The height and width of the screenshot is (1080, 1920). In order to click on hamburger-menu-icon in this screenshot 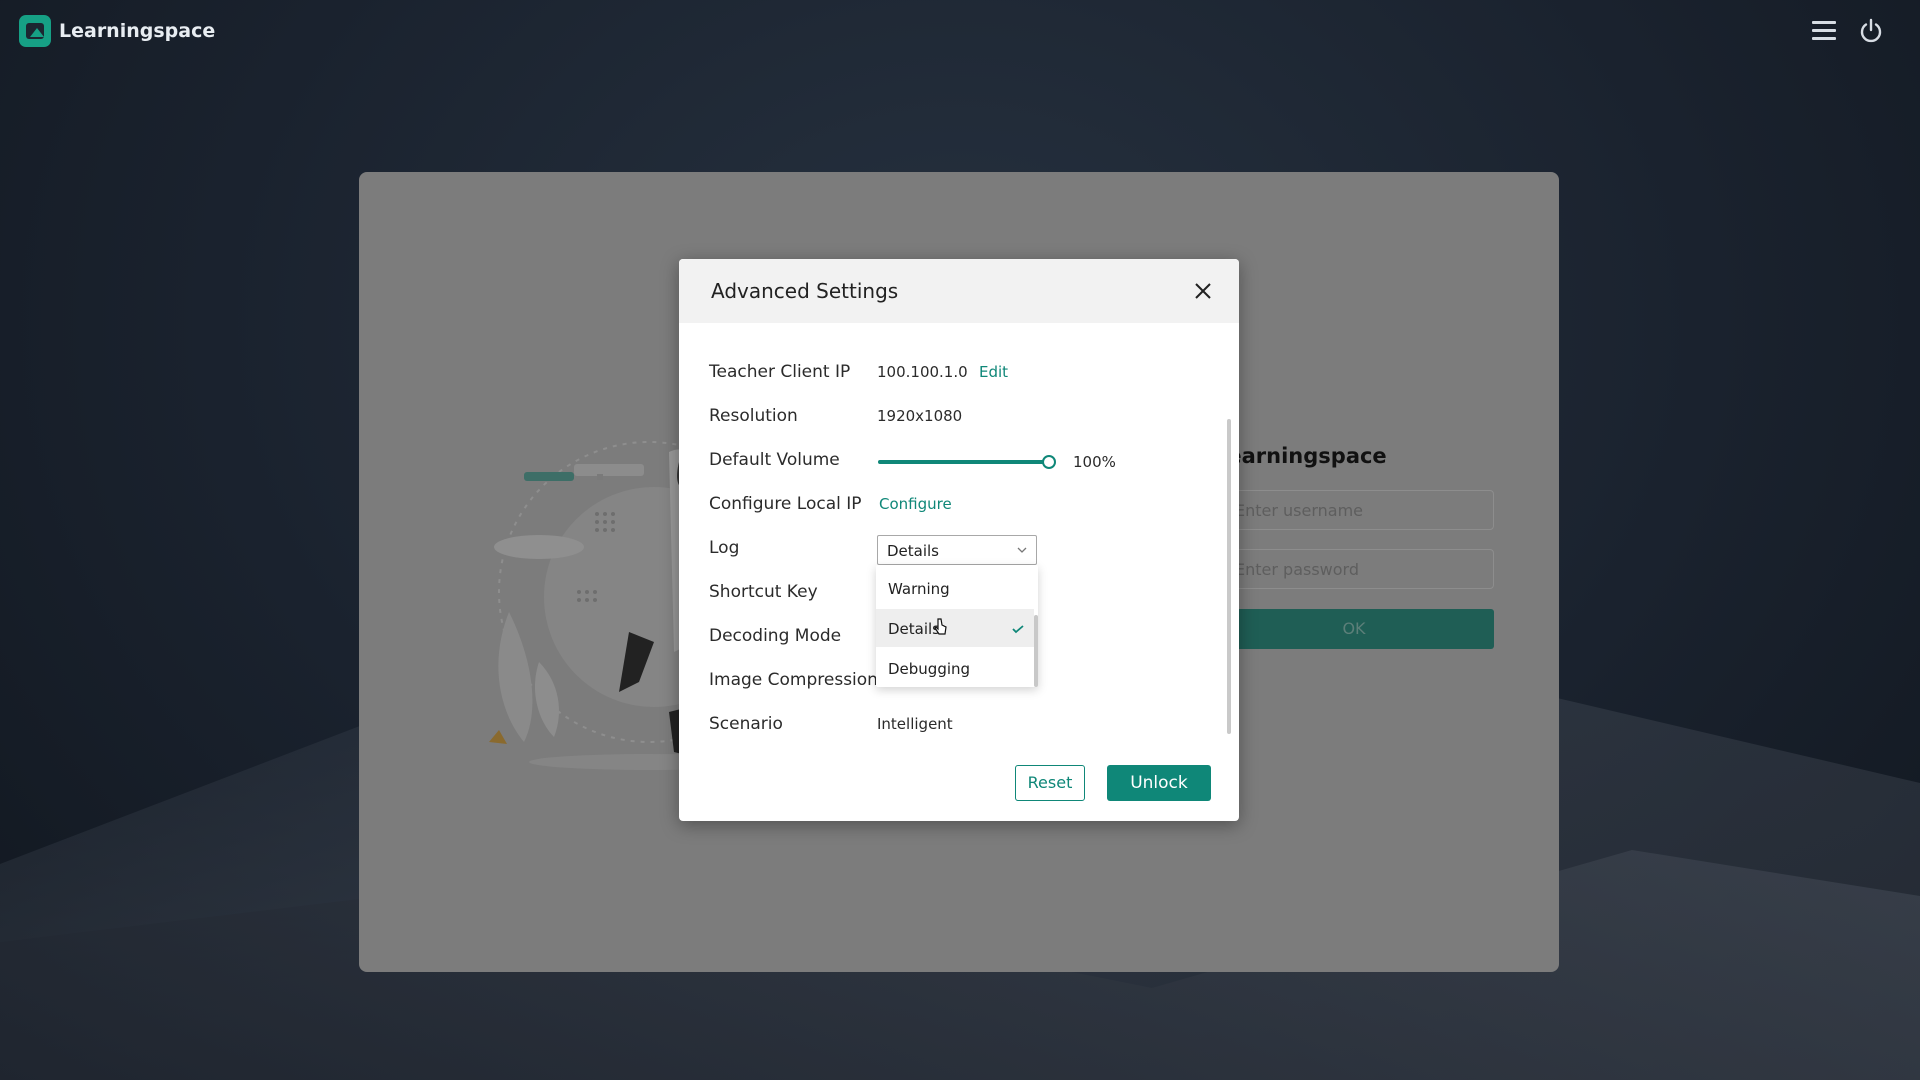, I will do `click(1825, 31)`.